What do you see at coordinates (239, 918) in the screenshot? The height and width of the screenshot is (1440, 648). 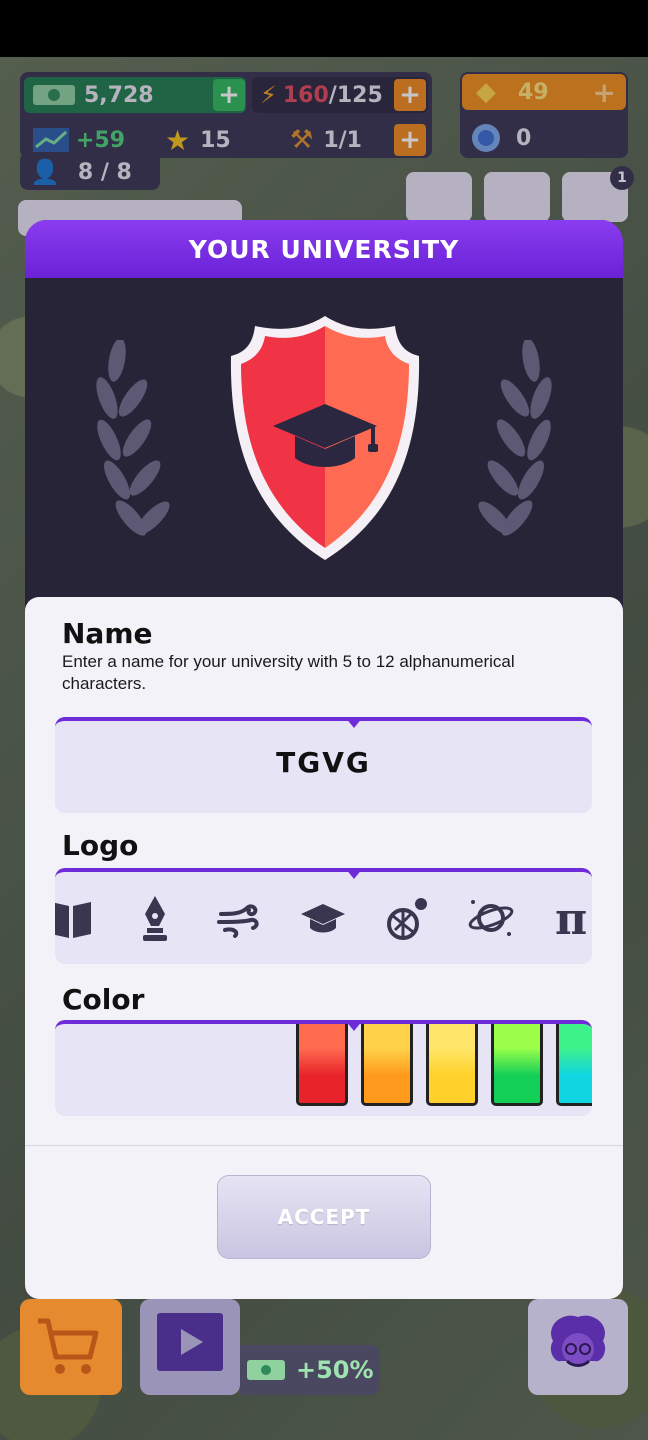 I see `wind-icon` at bounding box center [239, 918].